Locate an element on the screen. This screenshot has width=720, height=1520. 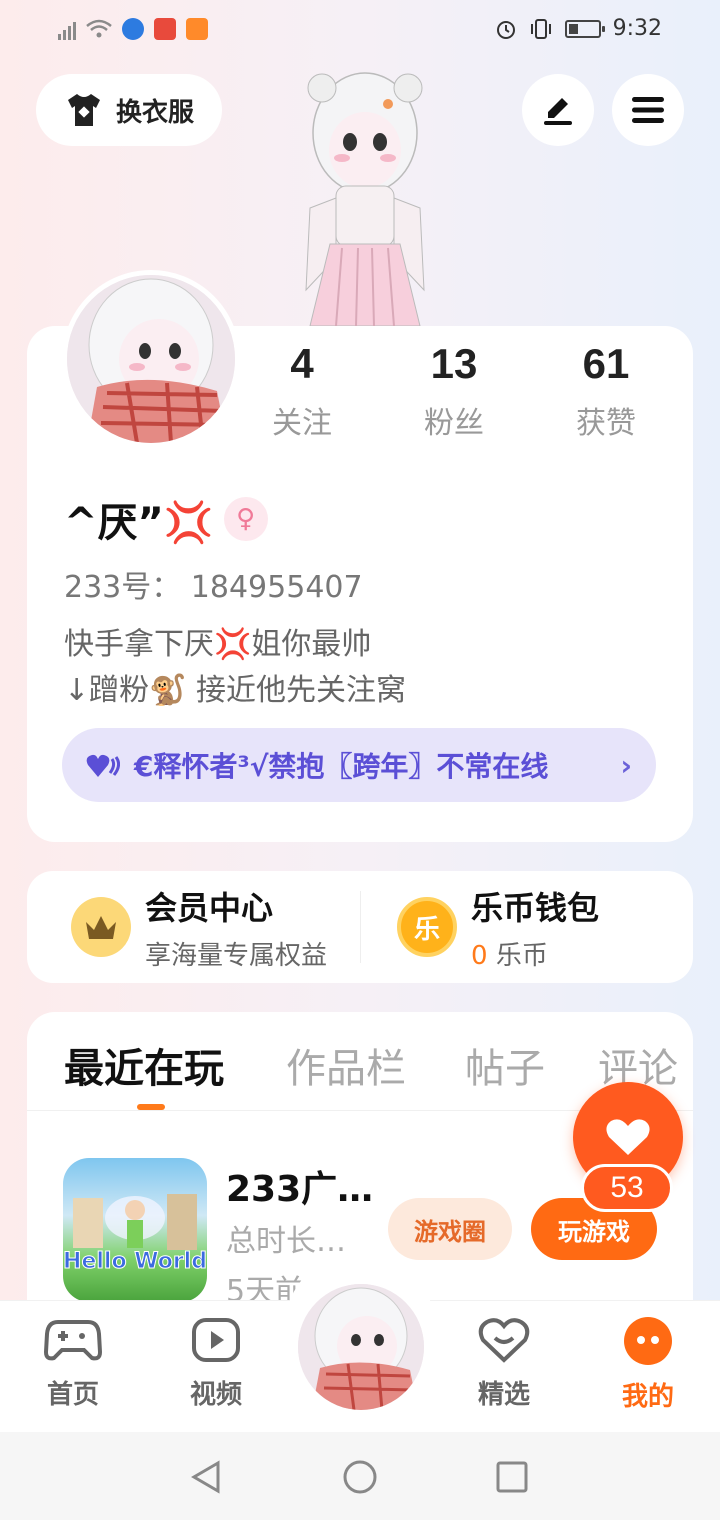
crown-icon is located at coordinates (101, 927).